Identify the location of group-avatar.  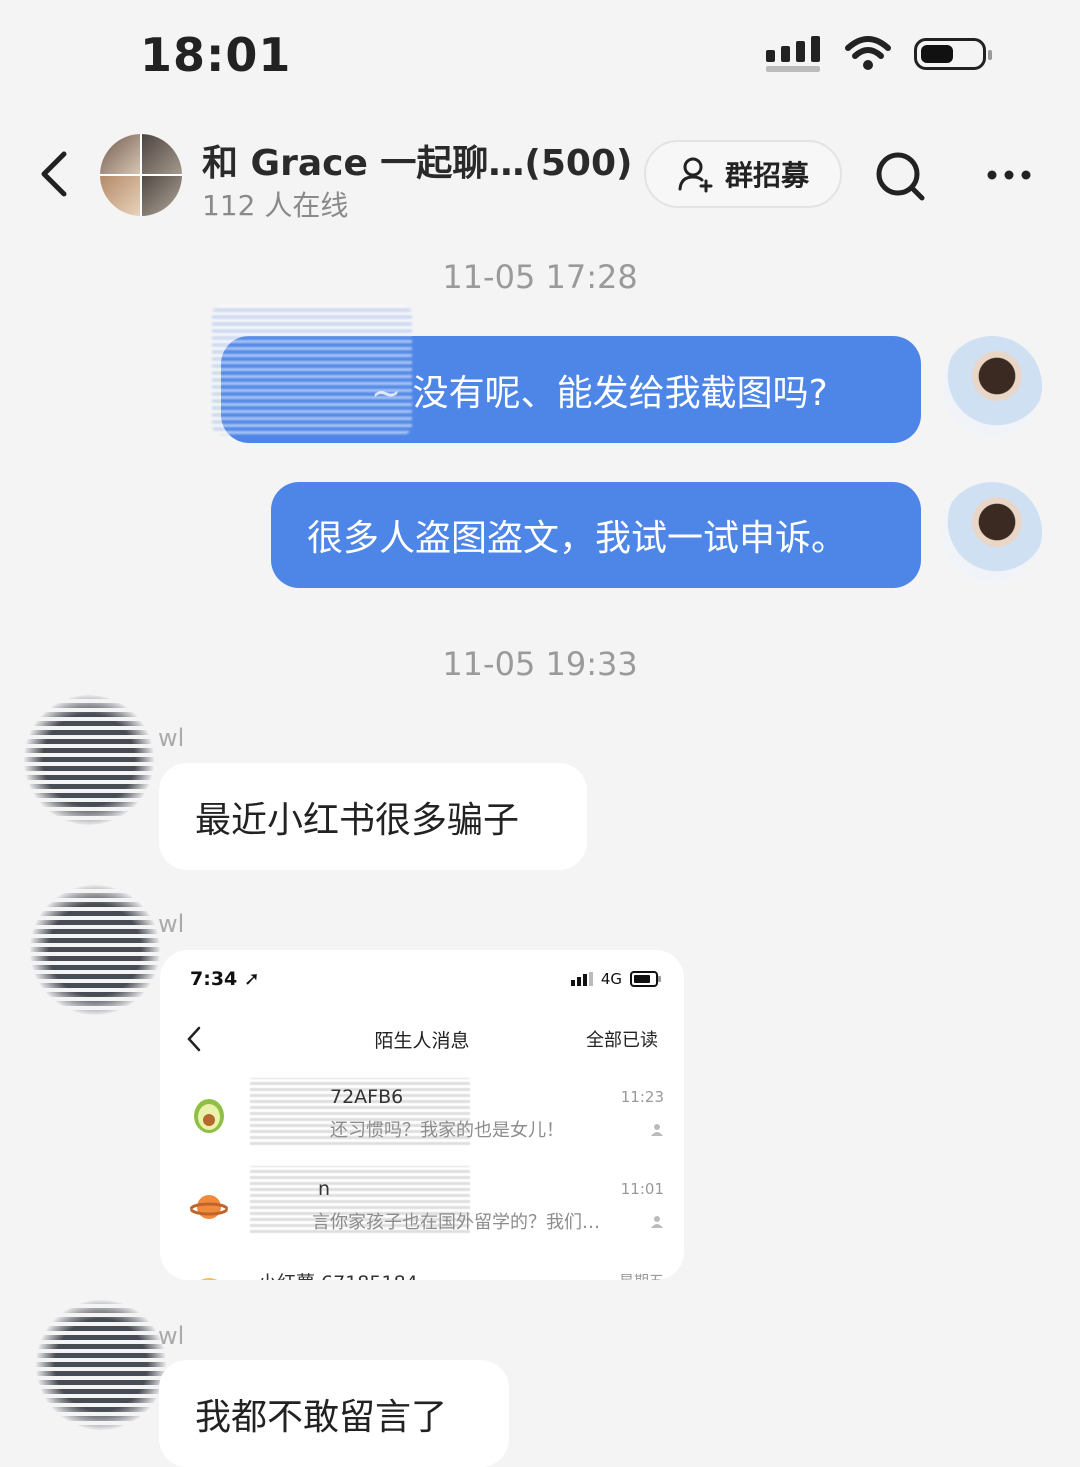
(141, 175).